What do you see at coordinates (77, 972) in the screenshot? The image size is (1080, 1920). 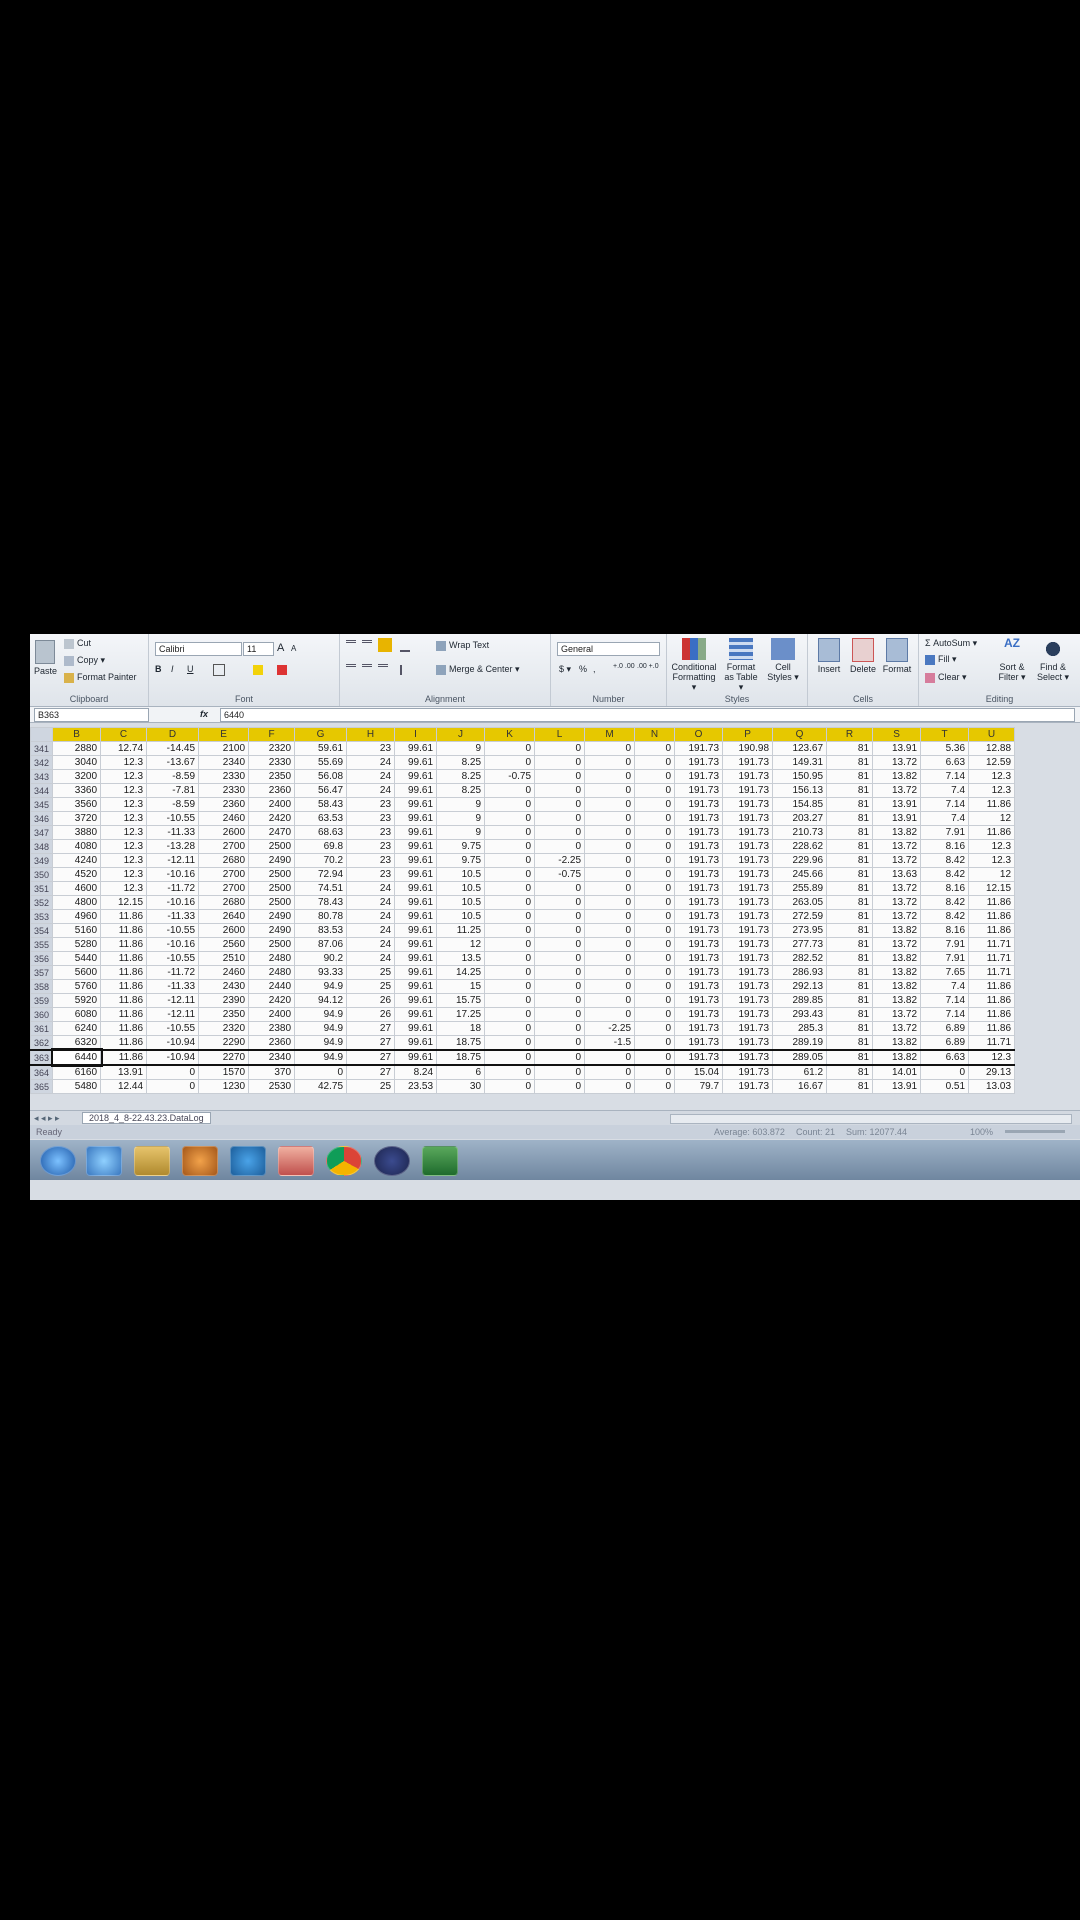 I see `cell: 5600` at bounding box center [77, 972].